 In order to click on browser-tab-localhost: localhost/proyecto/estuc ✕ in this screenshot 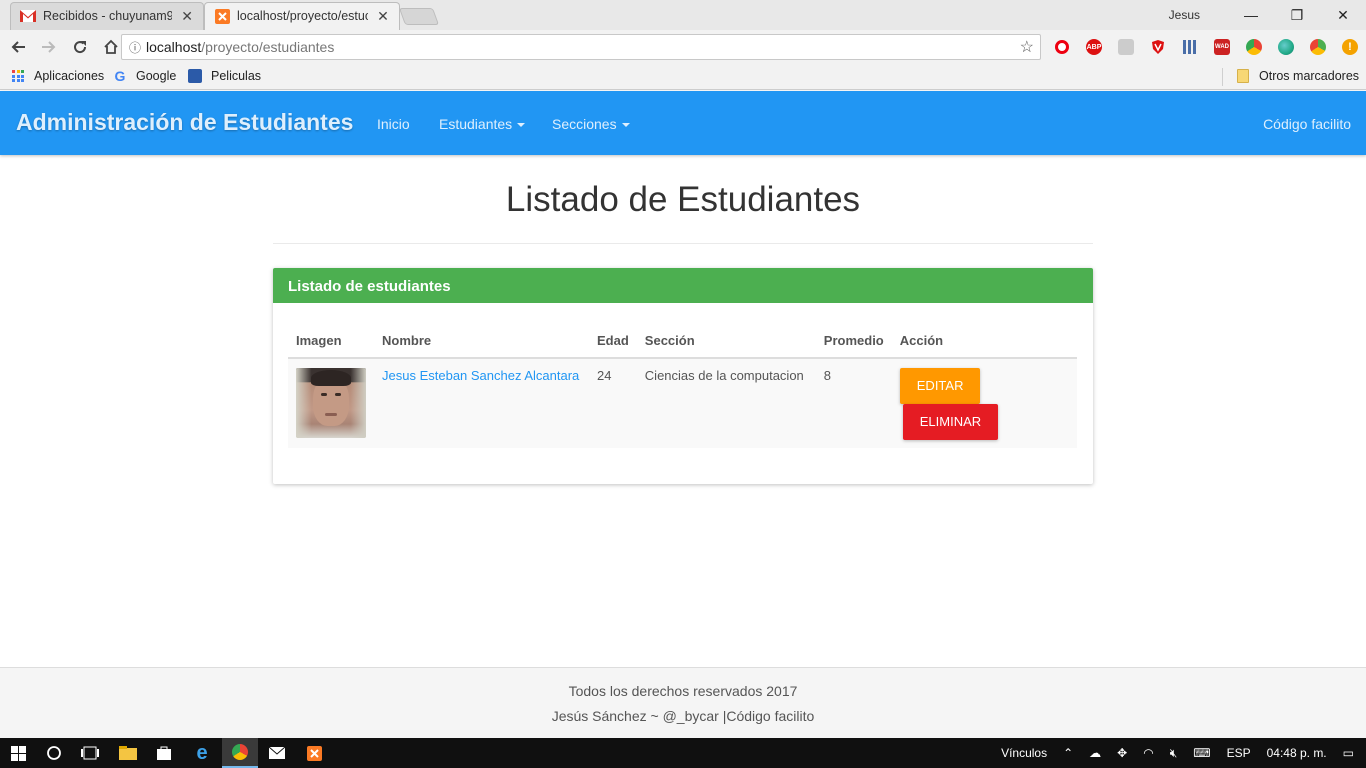, I will do `click(302, 16)`.